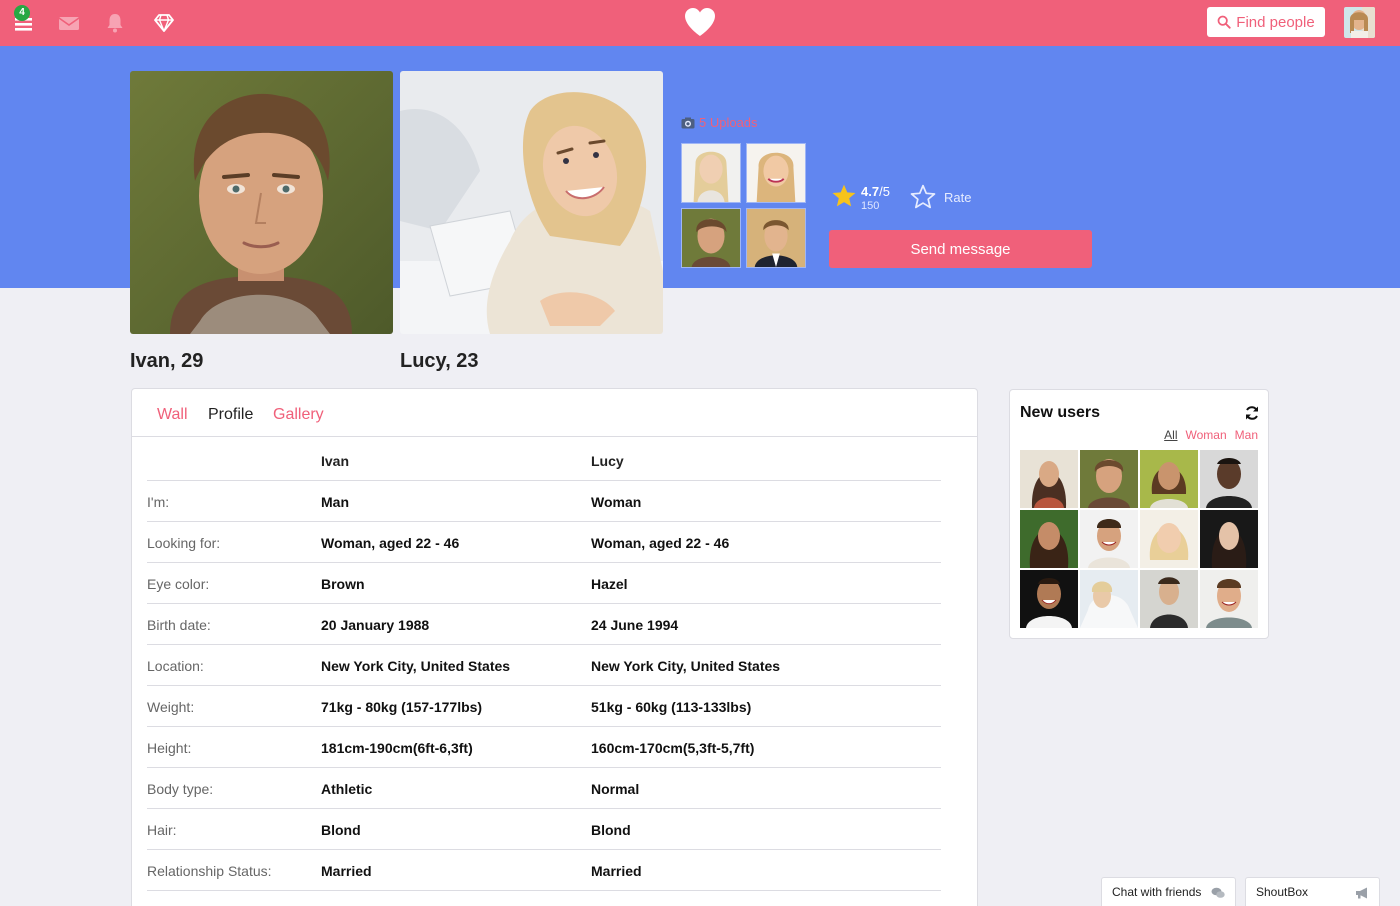 The height and width of the screenshot is (906, 1400). I want to click on rate-label: Rate, so click(958, 197).